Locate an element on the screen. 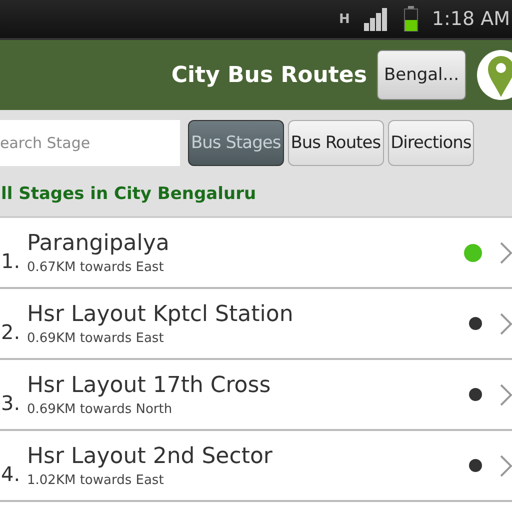 The image size is (512, 512). tab: Bus Routes is located at coordinates (336, 143).